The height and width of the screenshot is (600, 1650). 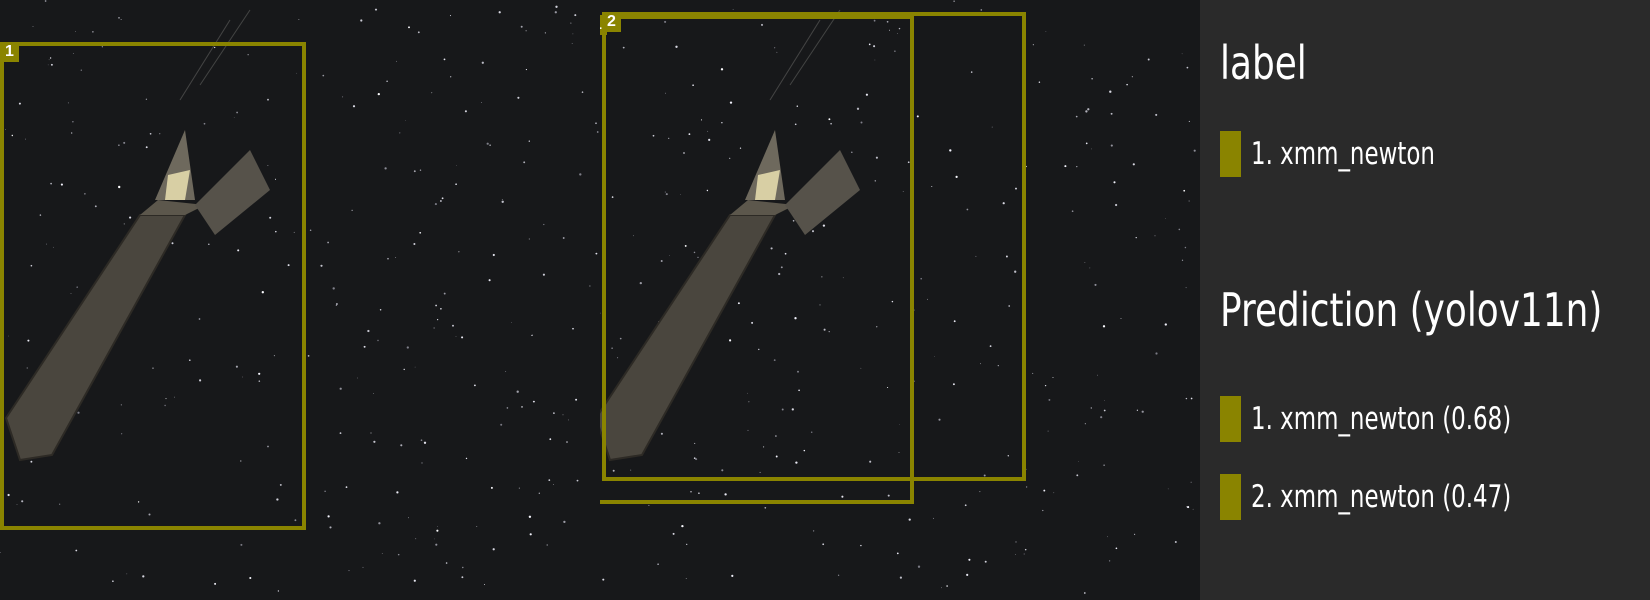 I want to click on prediction-legend-item: 1. xmm_newton (0.68), so click(x=1411, y=419).